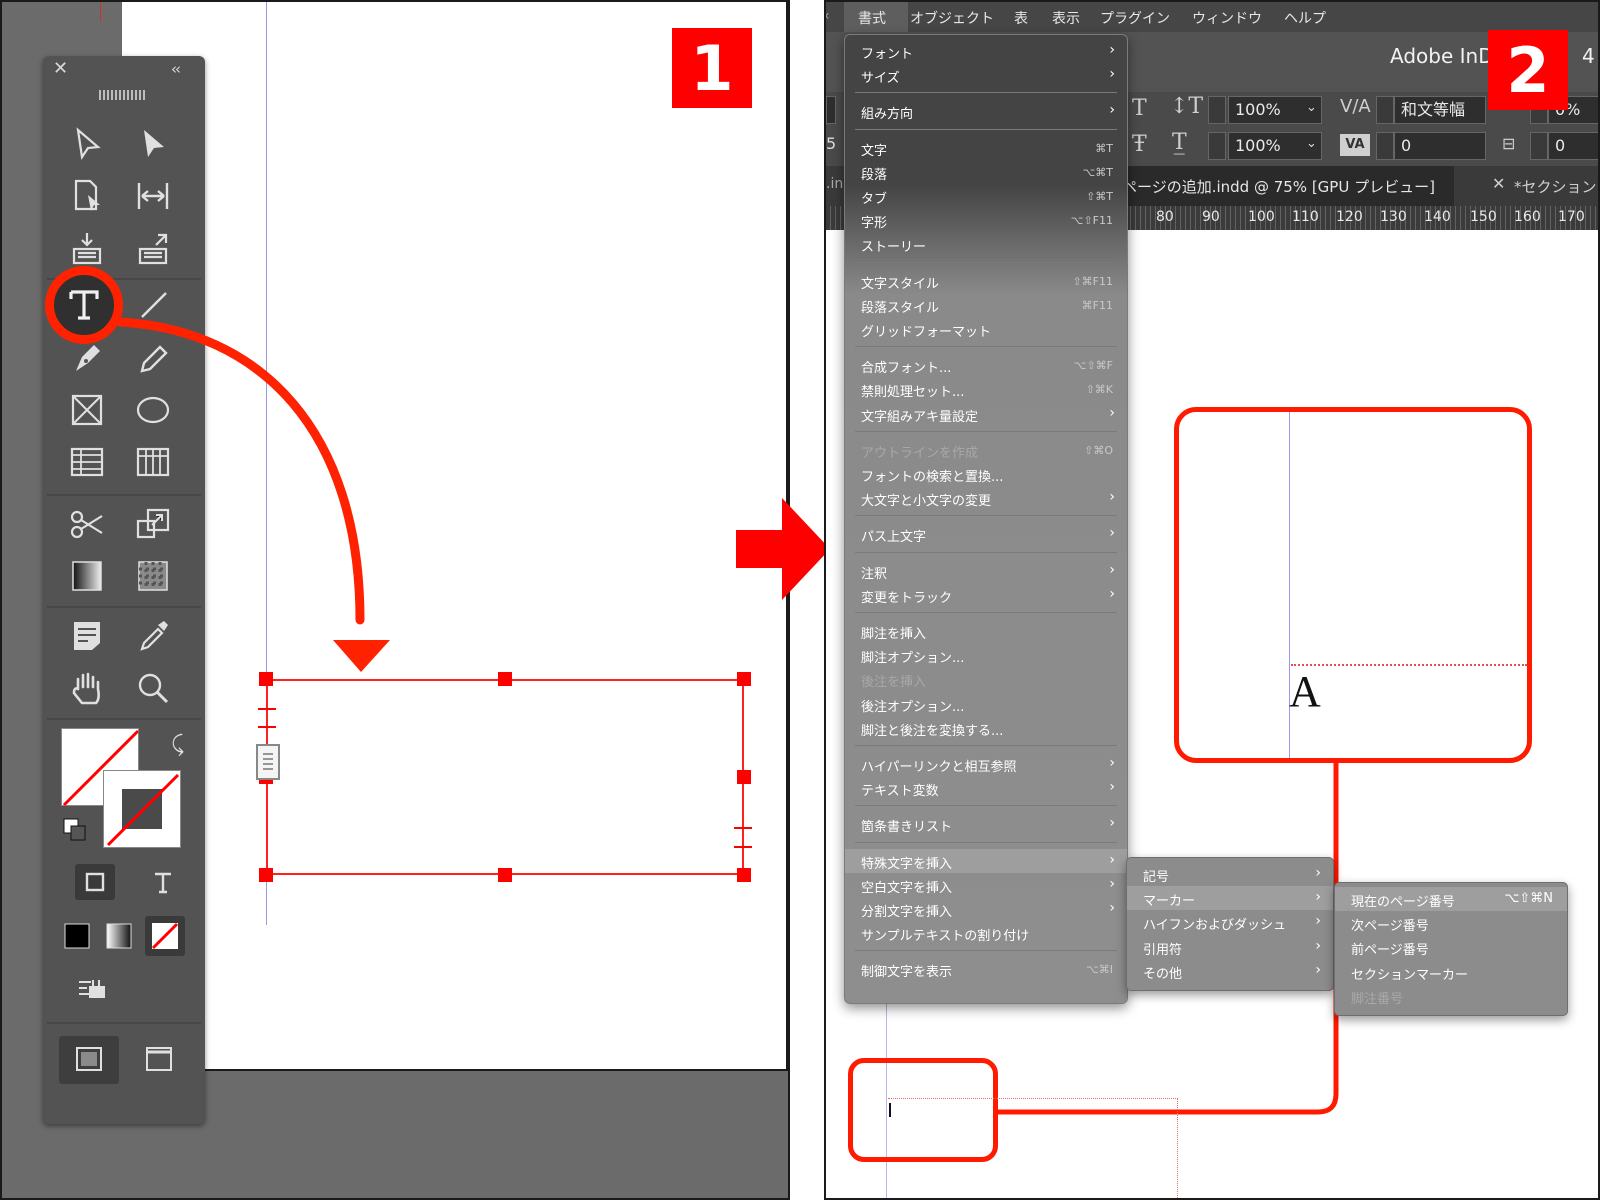  I want to click on type-menu-item: 変更をトラック ›, so click(986, 595).